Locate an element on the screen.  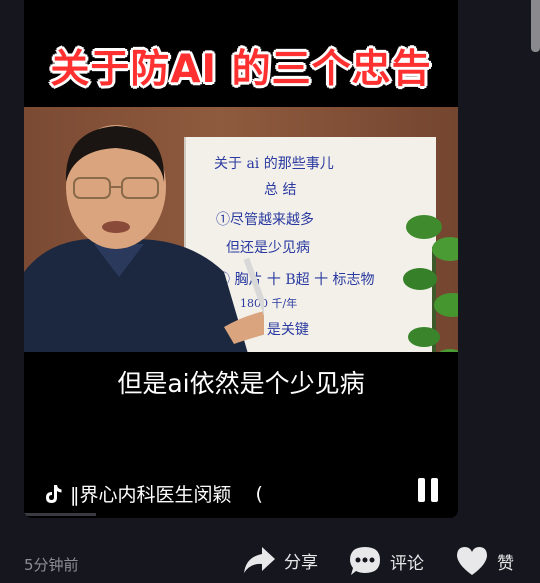
pause-icon is located at coordinates (429, 490).